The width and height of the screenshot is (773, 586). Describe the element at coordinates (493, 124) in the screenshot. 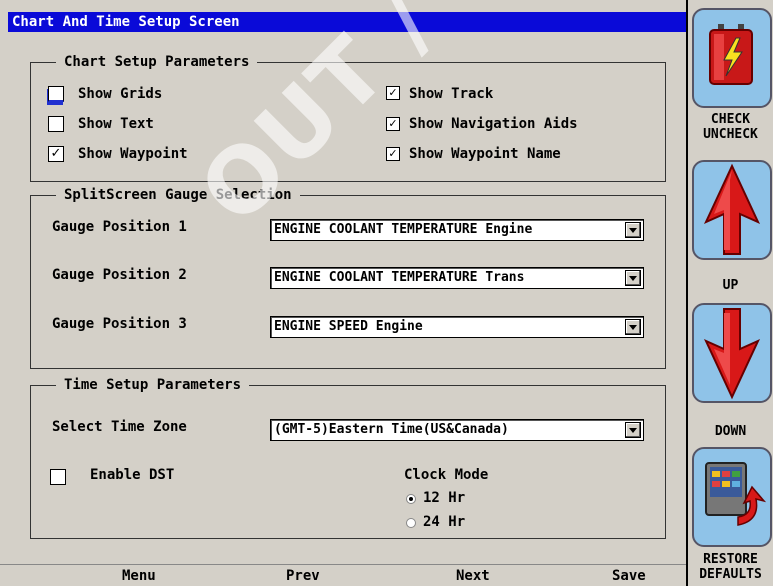

I see `show-navigation-aids-label: Show Navigation Aids` at that location.